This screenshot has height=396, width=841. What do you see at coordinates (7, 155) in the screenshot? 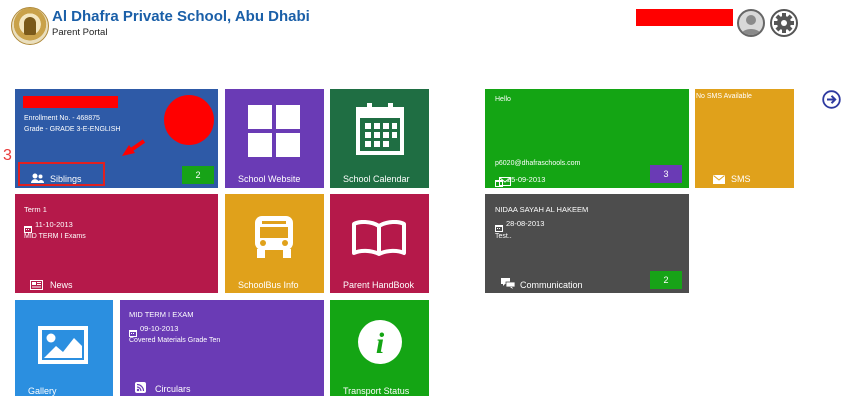
I see `step-number: 3` at bounding box center [7, 155].